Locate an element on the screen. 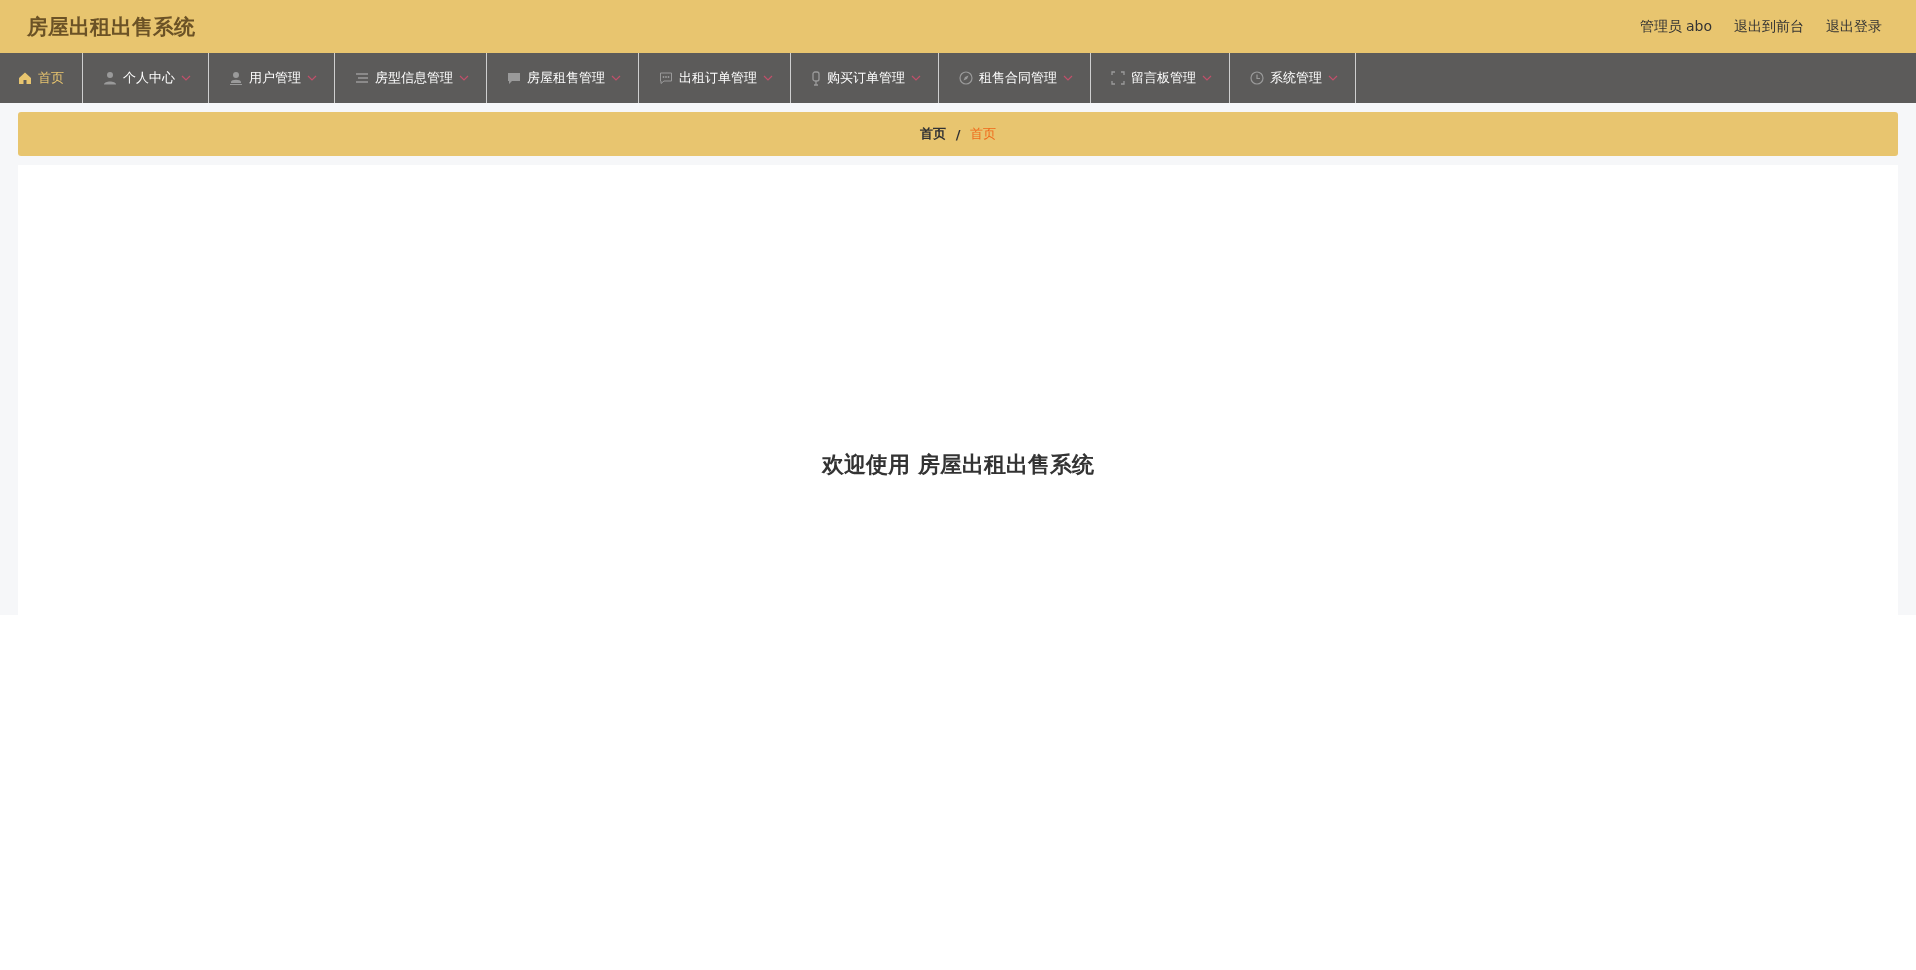  header-link: 退出到前台 is located at coordinates (1769, 26).